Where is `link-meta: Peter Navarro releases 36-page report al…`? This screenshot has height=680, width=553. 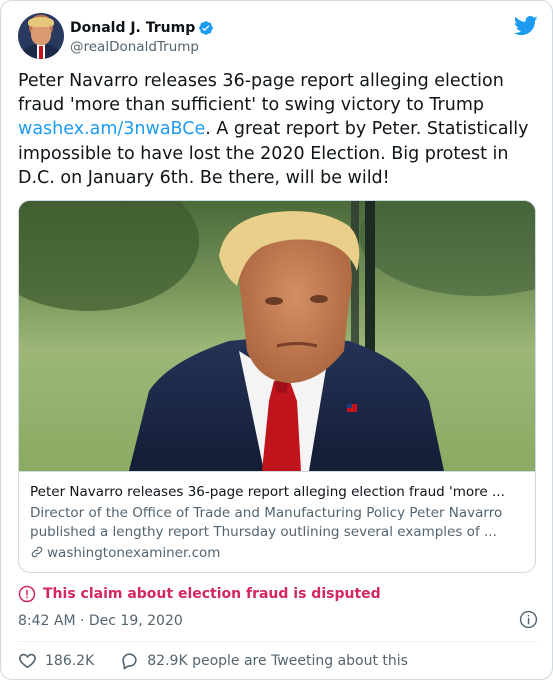 link-meta: Peter Navarro releases 36-page report al… is located at coordinates (277, 521).